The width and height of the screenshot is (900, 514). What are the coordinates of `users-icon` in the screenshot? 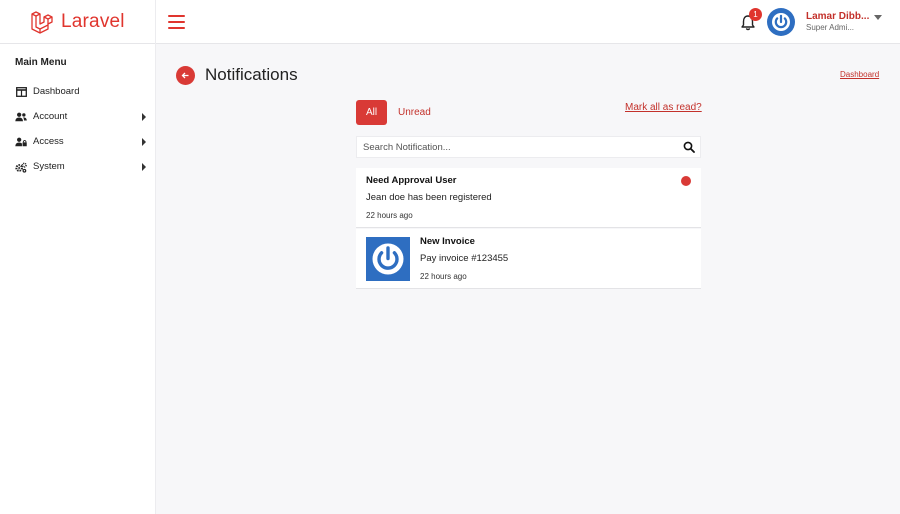 It's located at (21, 117).